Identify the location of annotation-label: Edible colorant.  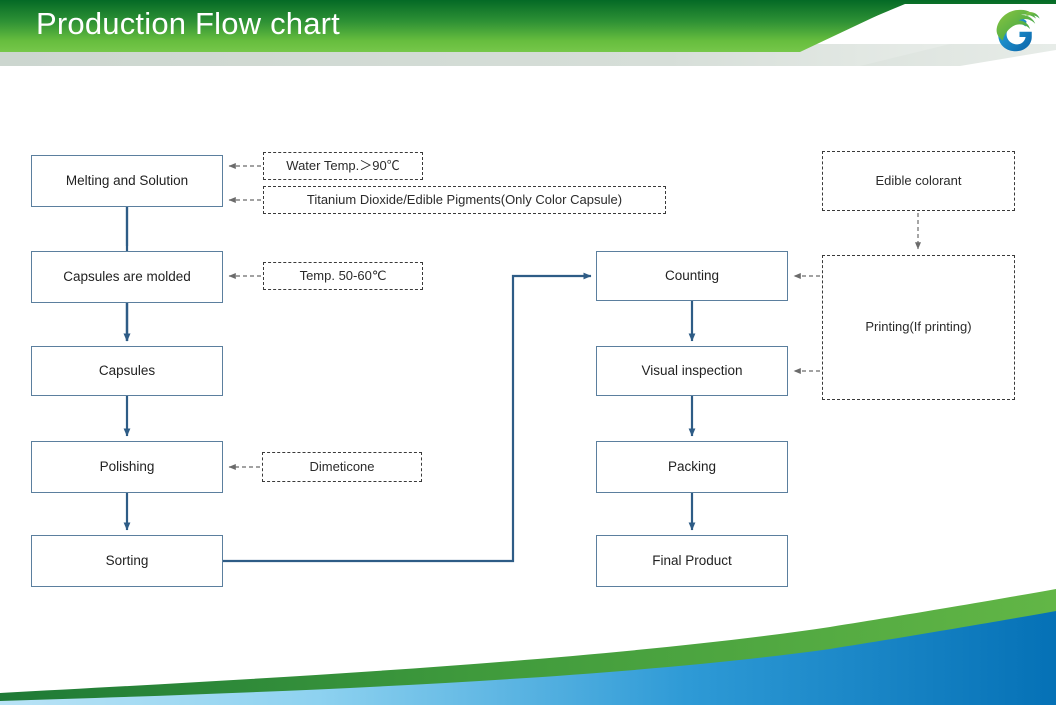
(918, 180).